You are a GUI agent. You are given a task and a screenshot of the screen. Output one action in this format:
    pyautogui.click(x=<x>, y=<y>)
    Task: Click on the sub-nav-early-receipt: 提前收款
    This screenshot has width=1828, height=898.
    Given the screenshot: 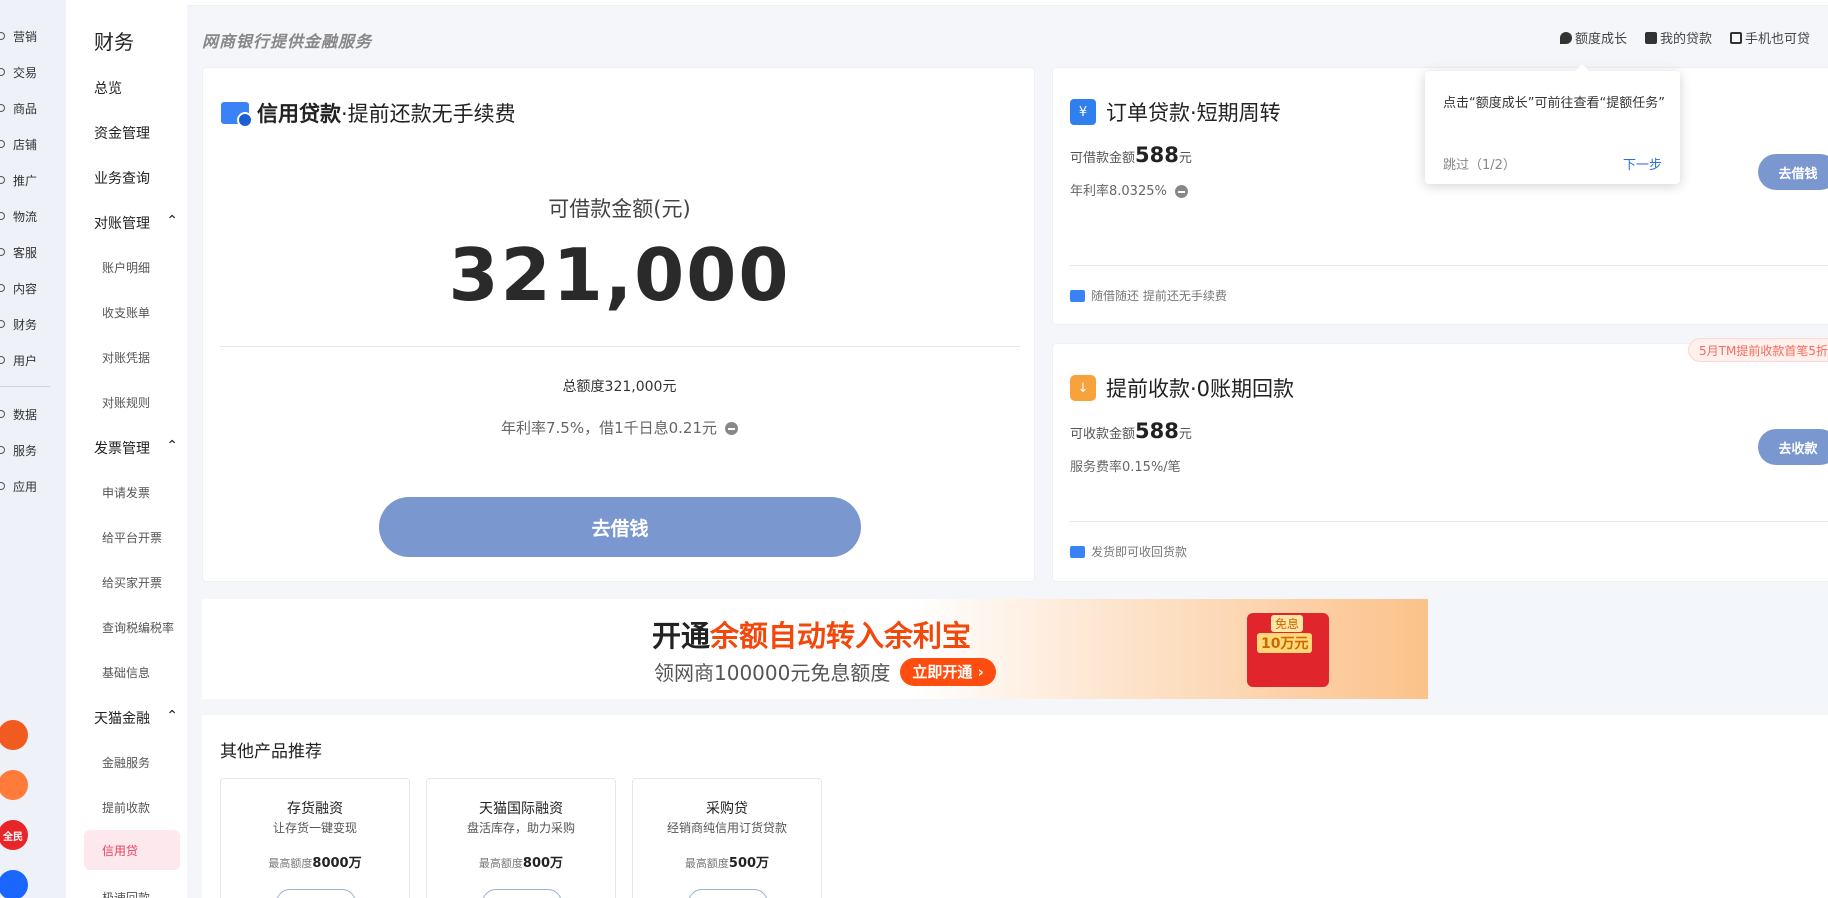 What is the action you would take?
    pyautogui.click(x=126, y=807)
    